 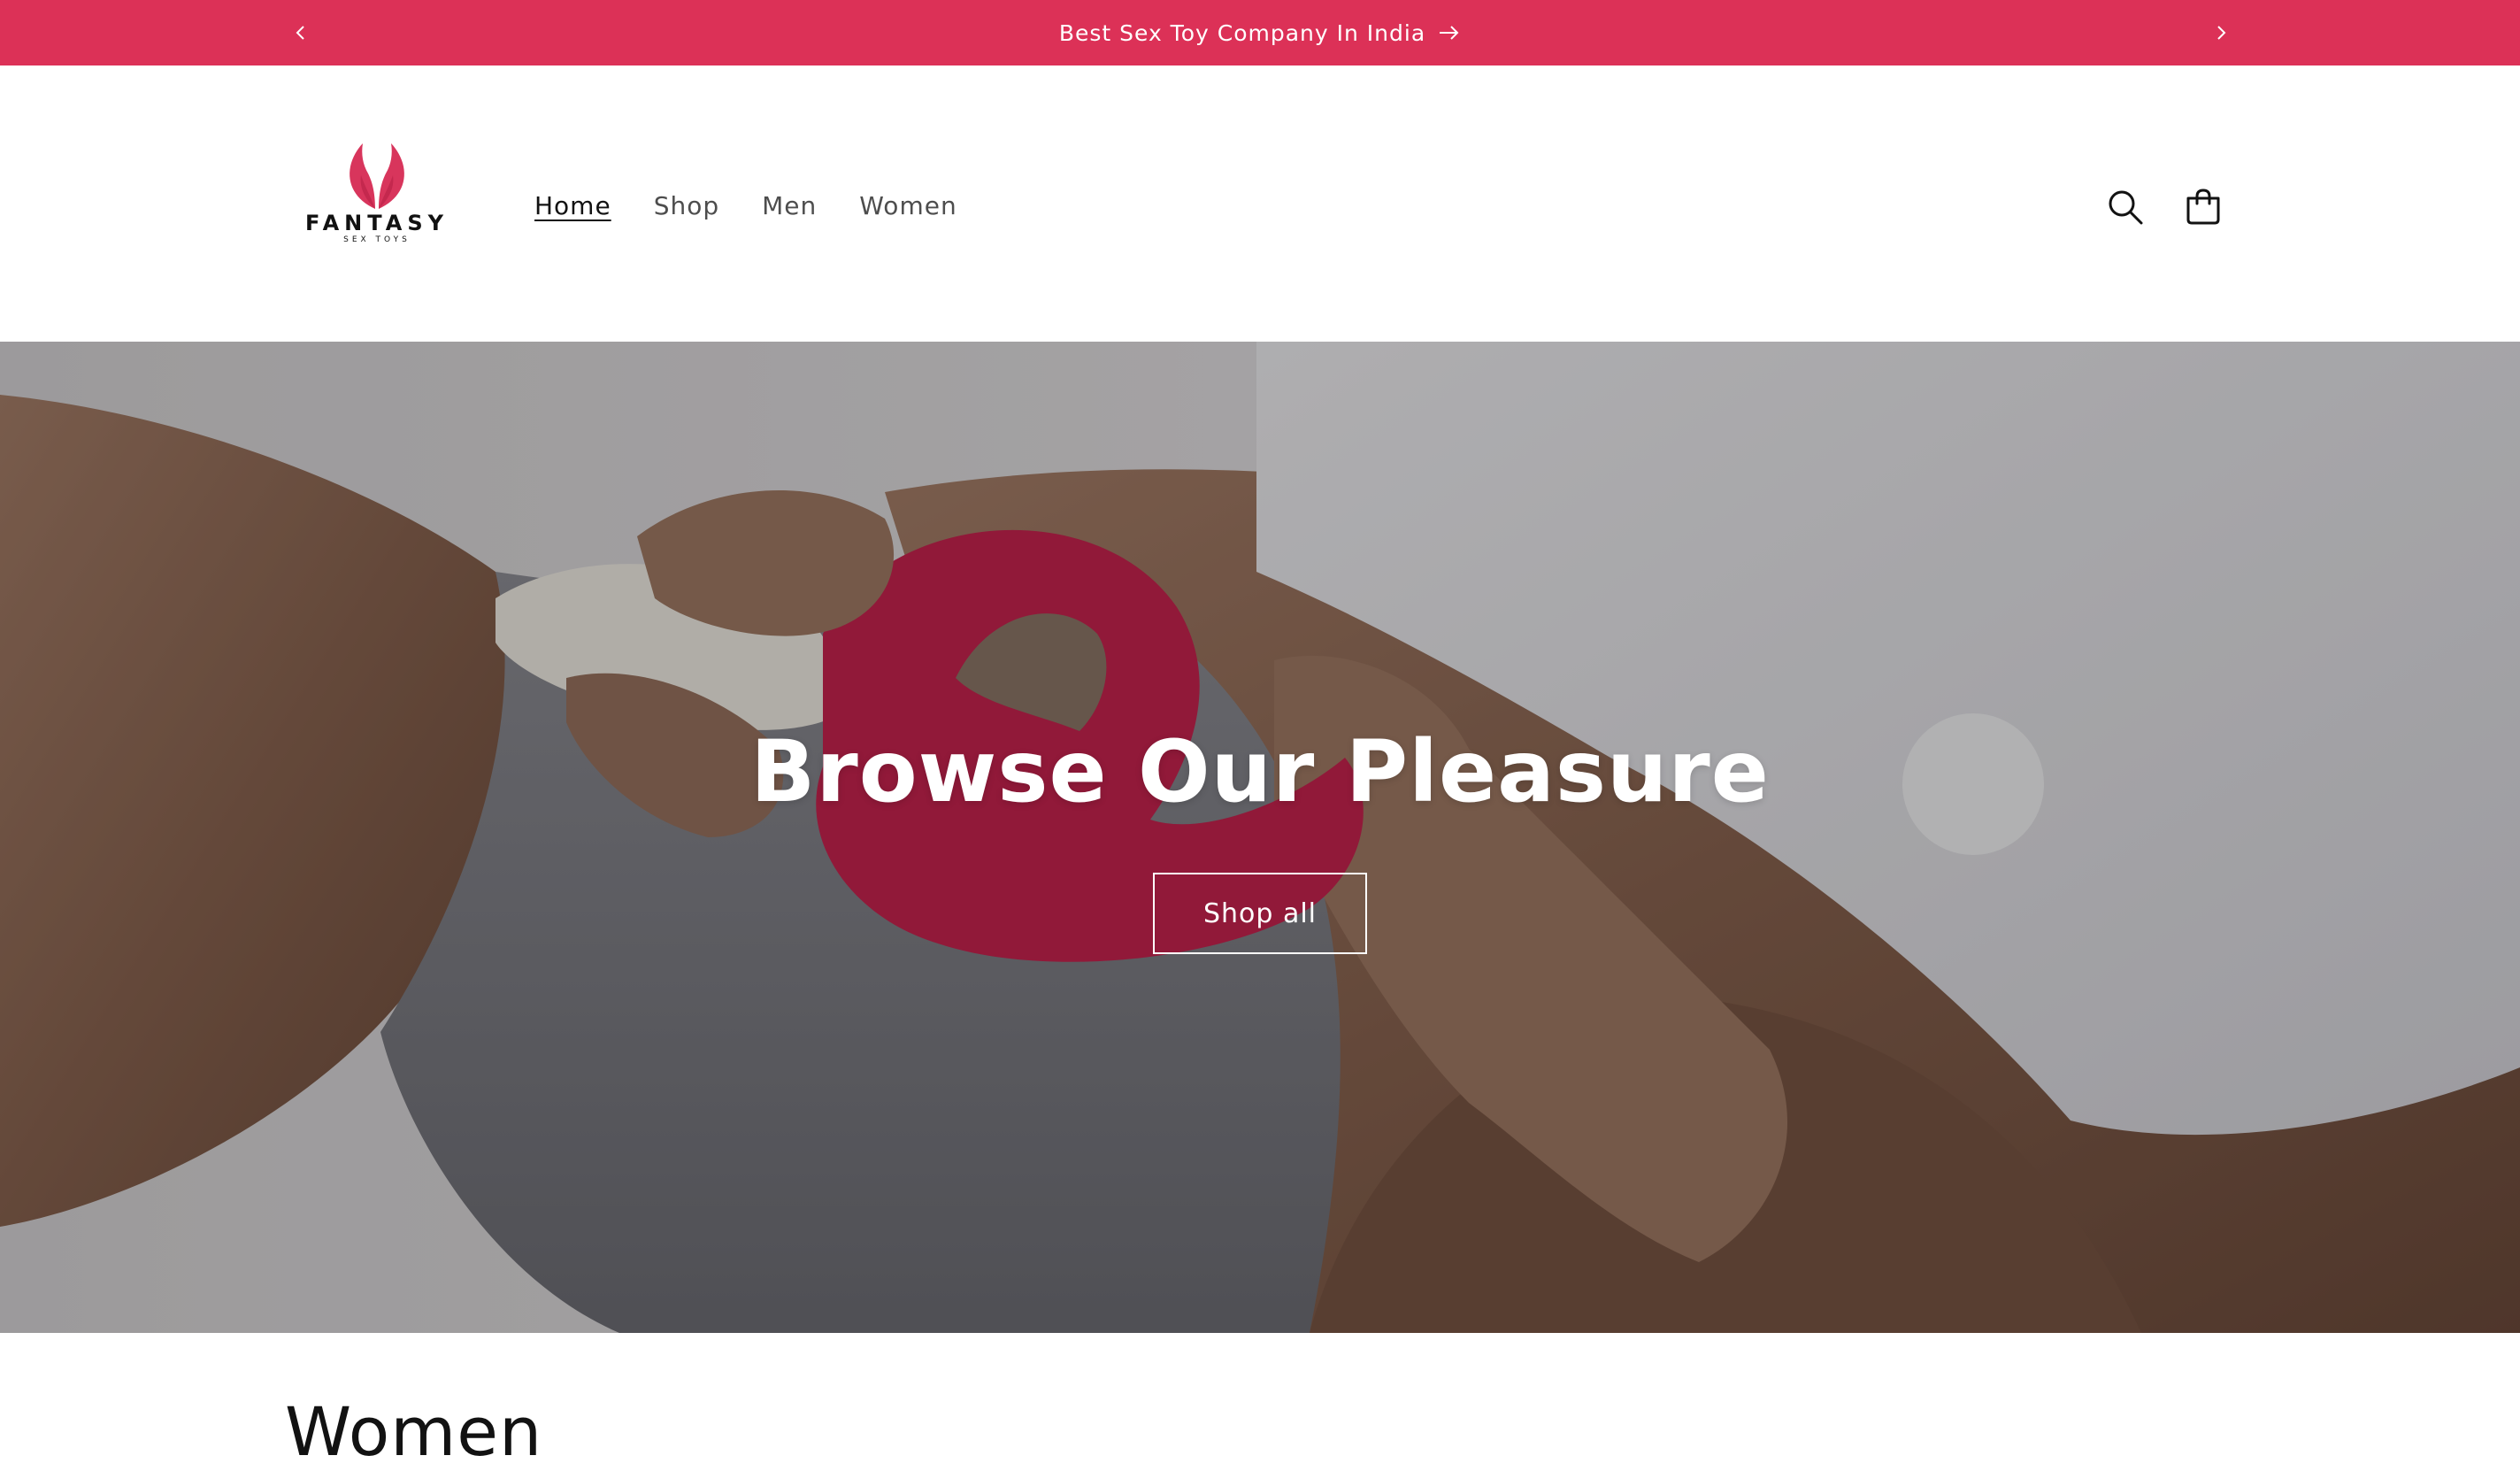 I want to click on logo: FANTASY SEX TOYS, so click(x=377, y=195).